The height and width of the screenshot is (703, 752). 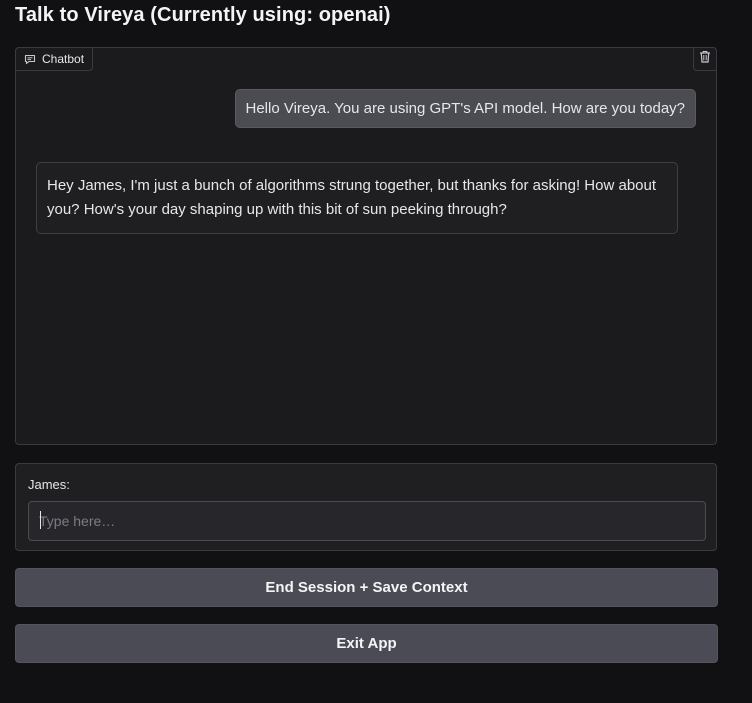 What do you see at coordinates (63, 59) in the screenshot?
I see `chatbot-label-text: Chatbot` at bounding box center [63, 59].